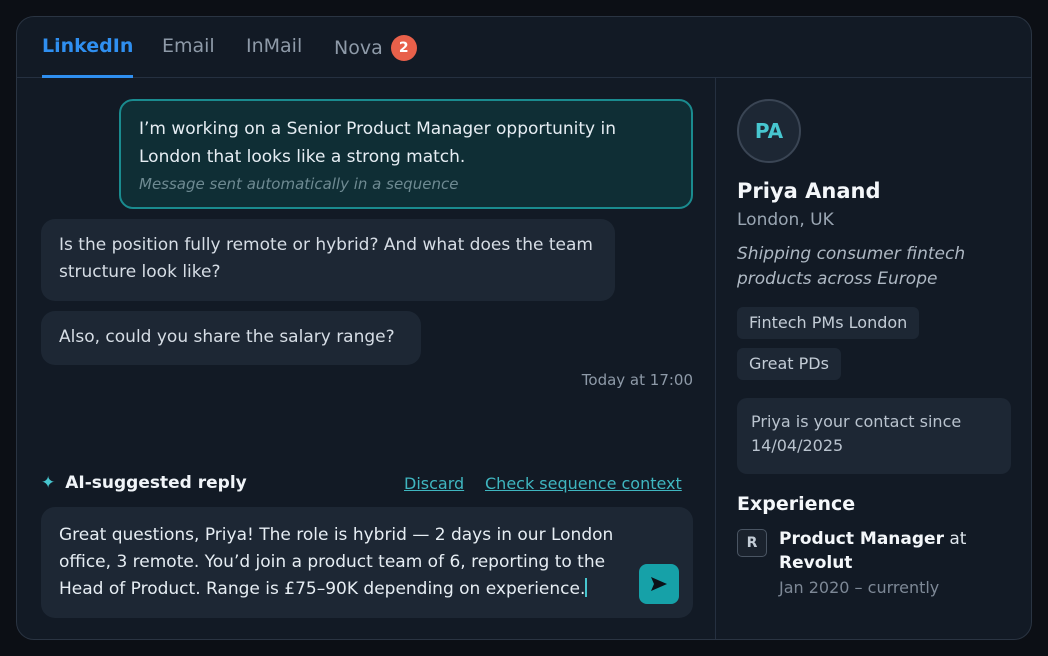 The image size is (1048, 656). I want to click on experience-role: Product Manager at Revolut, so click(894, 551).